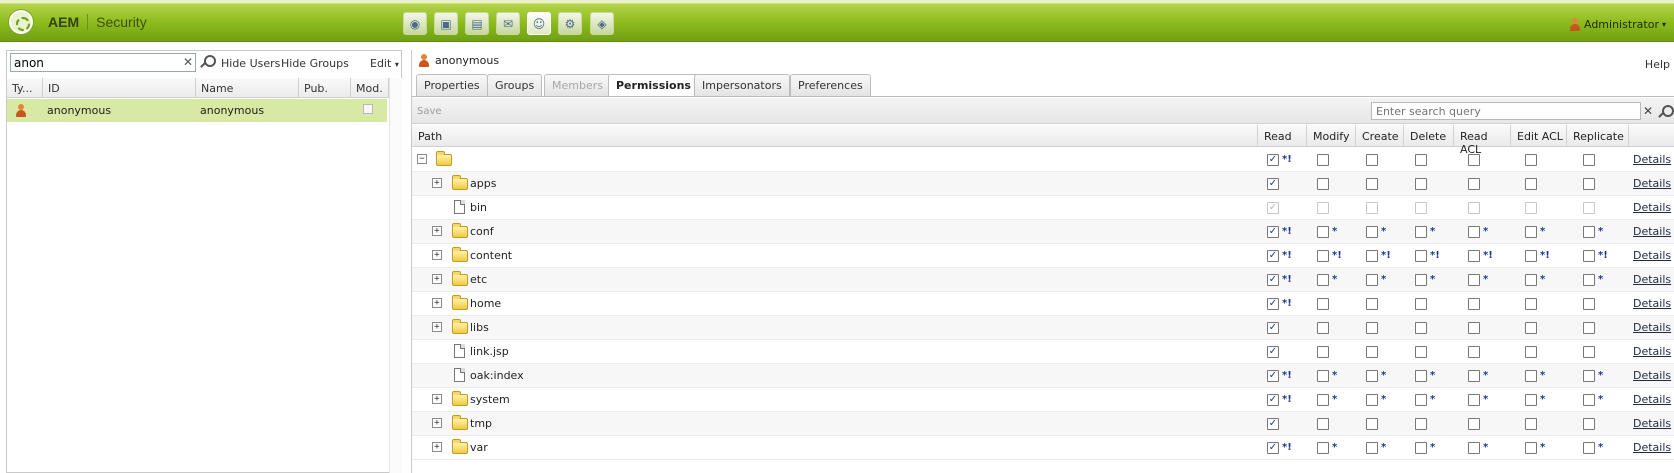  I want to click on hide-users-button: Hide Users, so click(250, 63).